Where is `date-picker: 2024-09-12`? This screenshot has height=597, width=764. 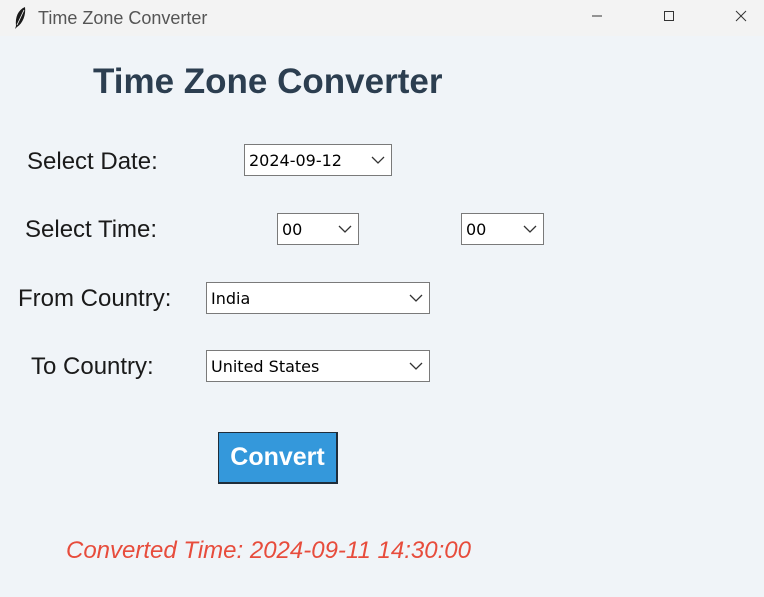 date-picker: 2024-09-12 is located at coordinates (318, 160).